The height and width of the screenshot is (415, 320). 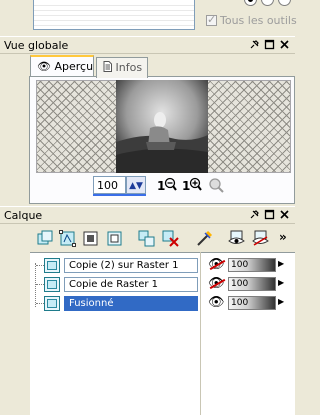 I want to click on layer-row: Copie (2) sur Raster 1, so click(x=115, y=265).